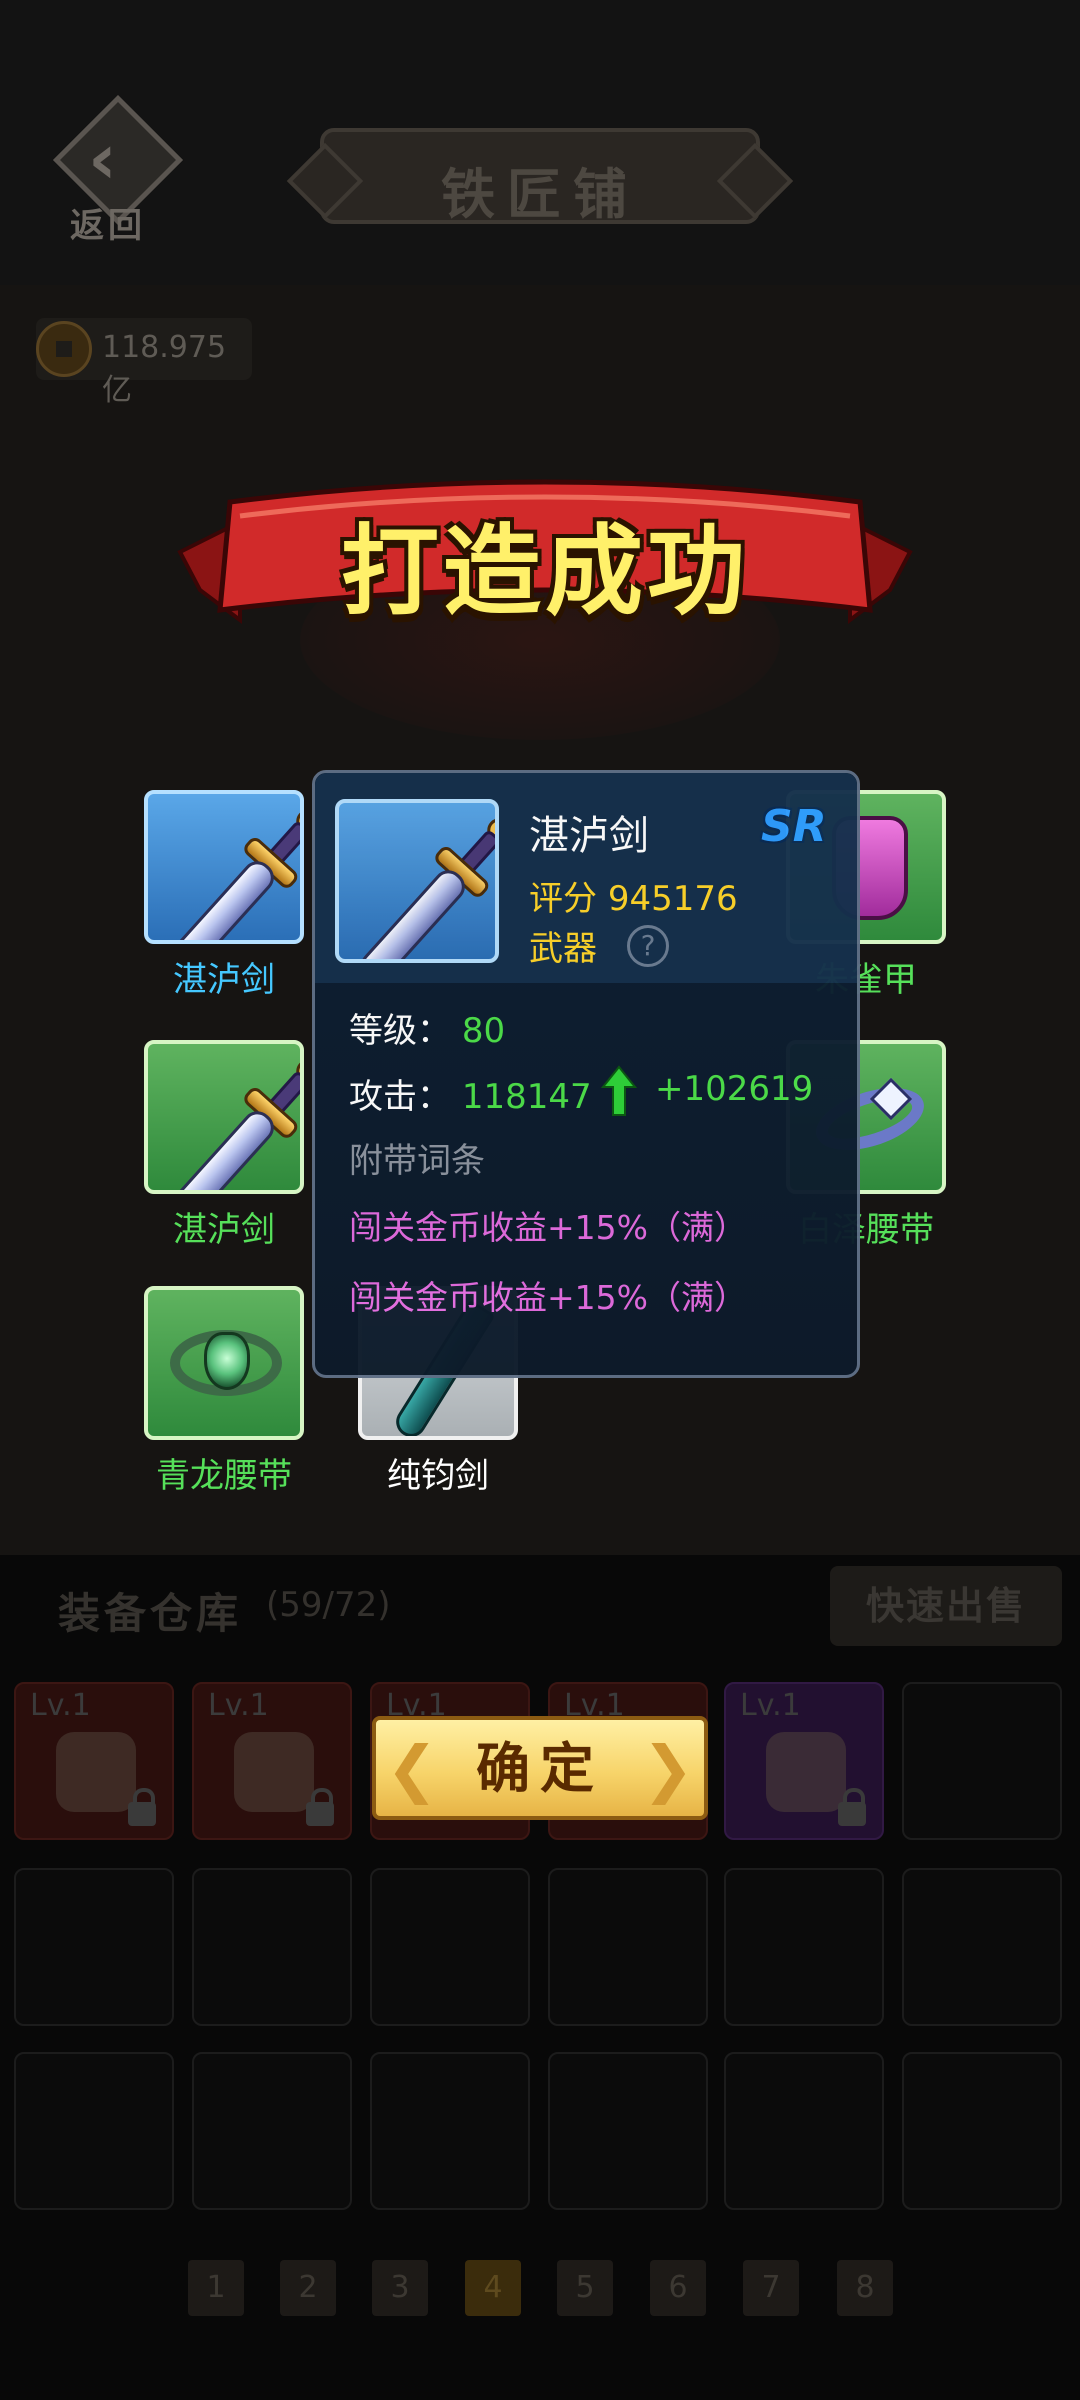 The height and width of the screenshot is (2400, 1080). I want to click on score-label: 评分, so click(563, 899).